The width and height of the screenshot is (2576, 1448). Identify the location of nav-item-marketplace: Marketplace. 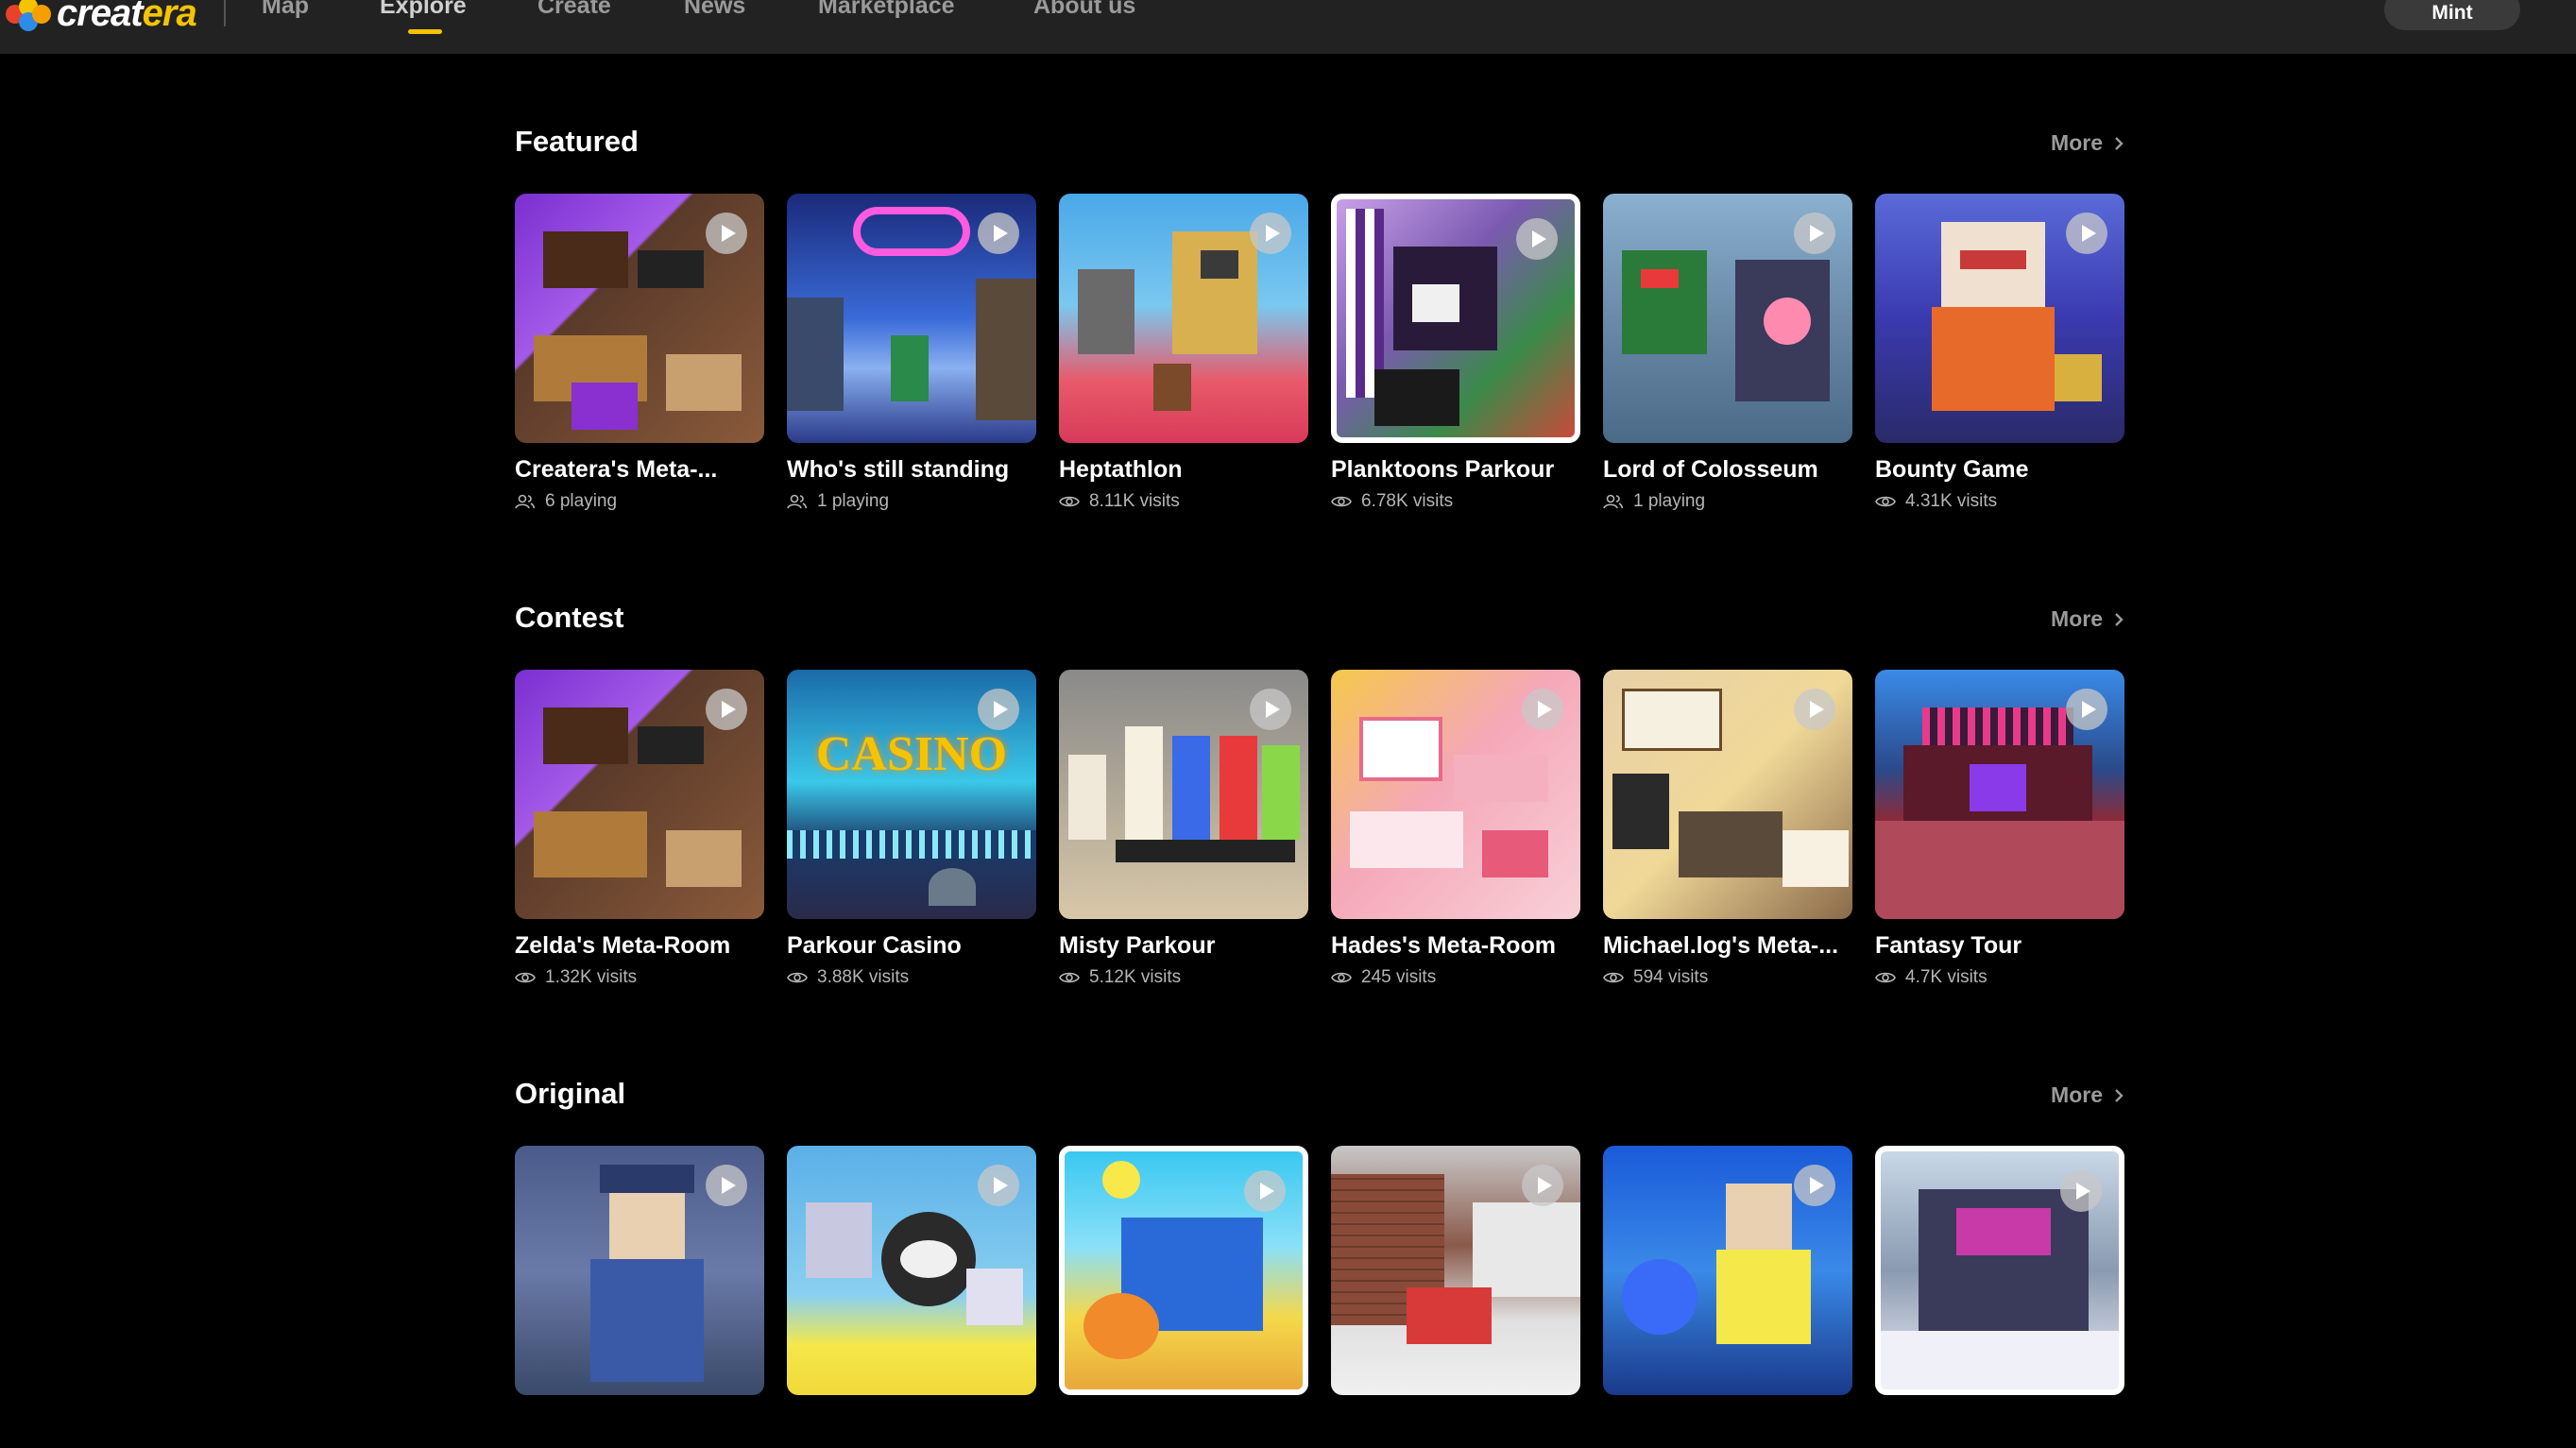
(887, 10).